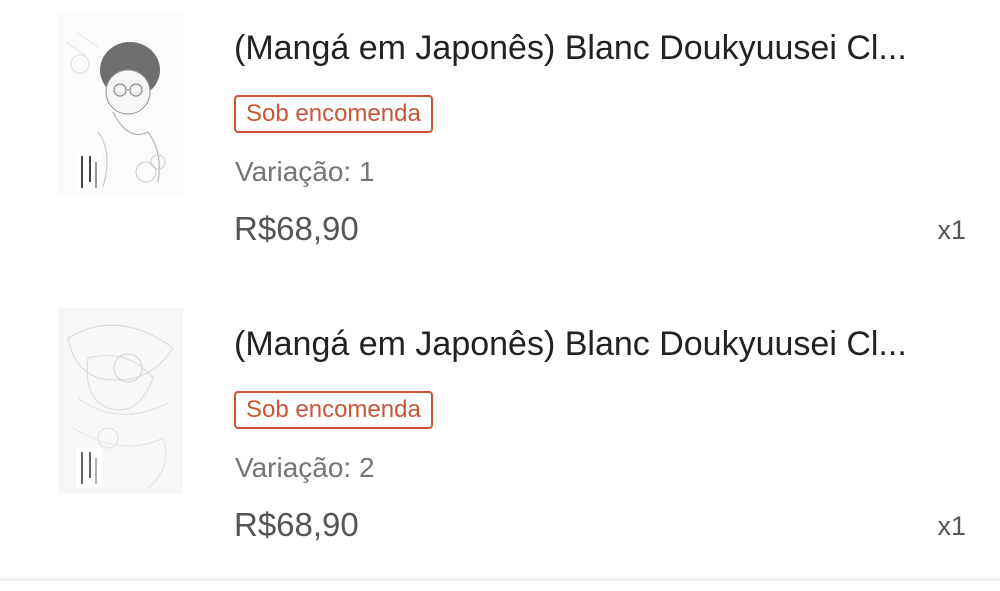  I want to click on section-divider, so click(500, 579).